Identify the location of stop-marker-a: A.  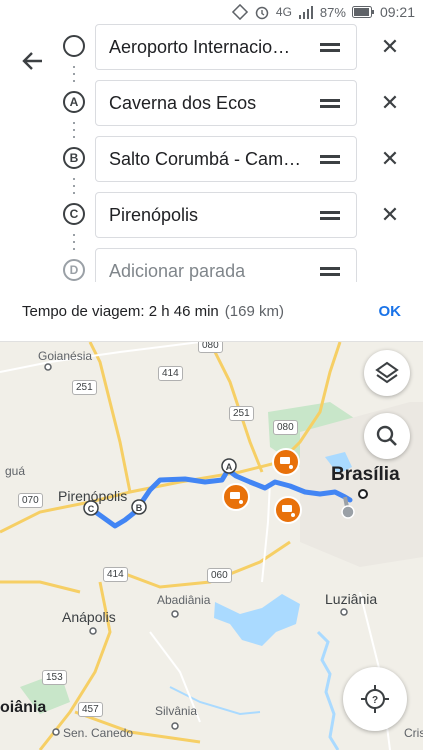
(74, 102).